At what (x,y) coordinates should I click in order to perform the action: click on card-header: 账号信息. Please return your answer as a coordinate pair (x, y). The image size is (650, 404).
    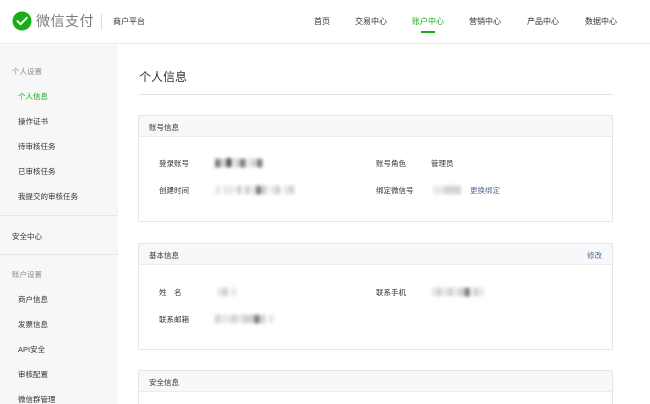
    Looking at the image, I should click on (375, 126).